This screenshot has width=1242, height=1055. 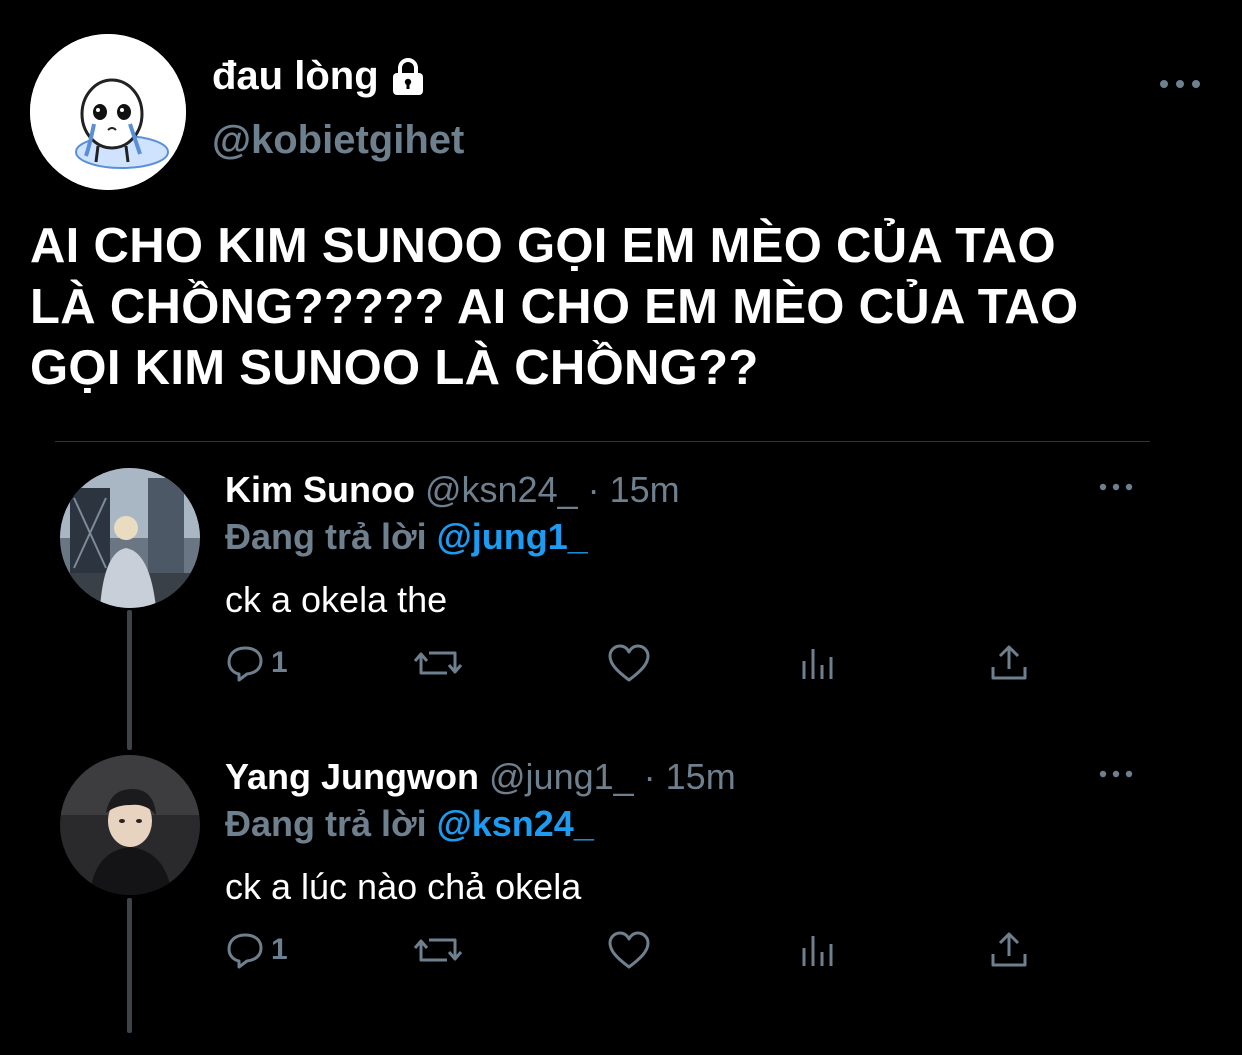 I want to click on replying-to: Đang trả lời @ksn24_, so click(x=409, y=824).